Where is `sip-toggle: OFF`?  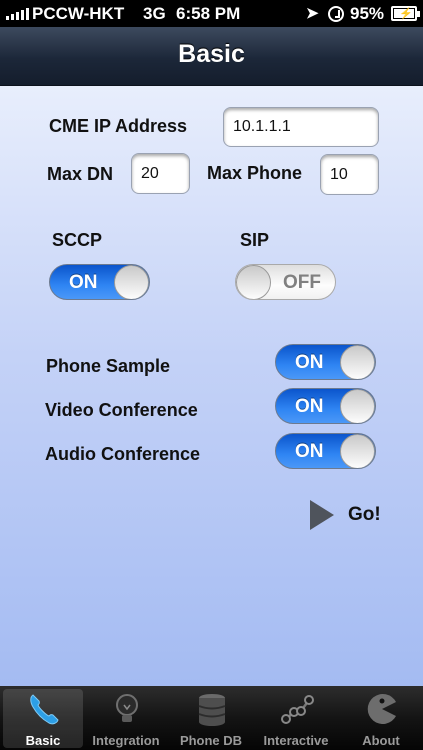
sip-toggle: OFF is located at coordinates (285, 282).